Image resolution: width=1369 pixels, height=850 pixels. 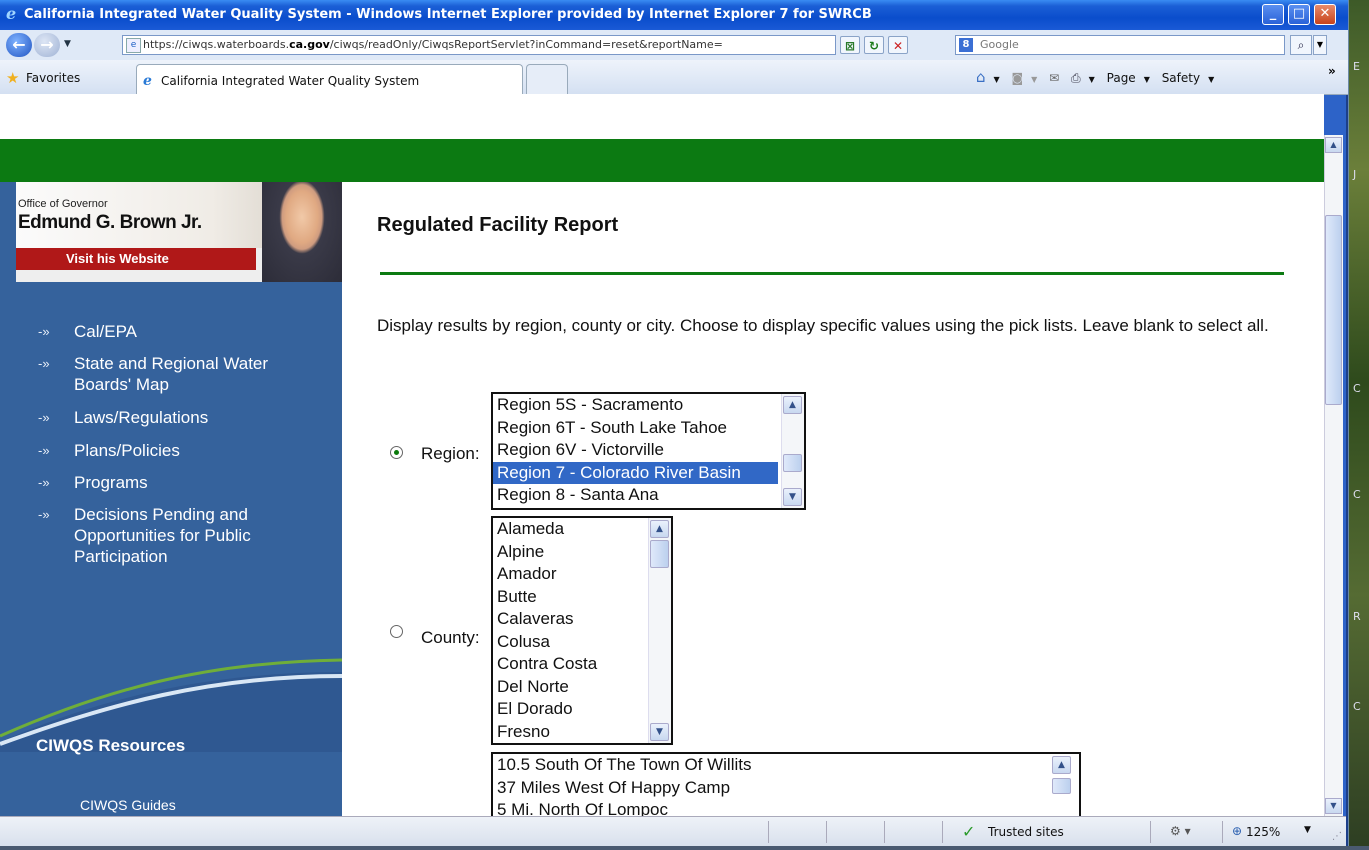 What do you see at coordinates (547, 79) in the screenshot?
I see `new-tab-button` at bounding box center [547, 79].